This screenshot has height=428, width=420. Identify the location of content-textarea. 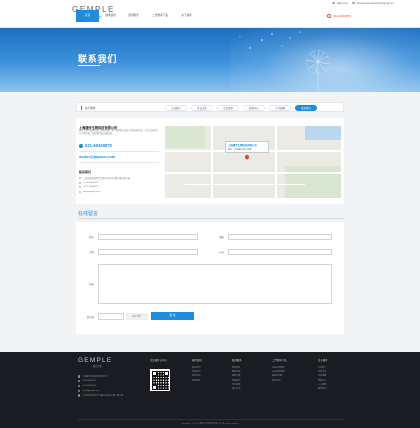
(215, 284).